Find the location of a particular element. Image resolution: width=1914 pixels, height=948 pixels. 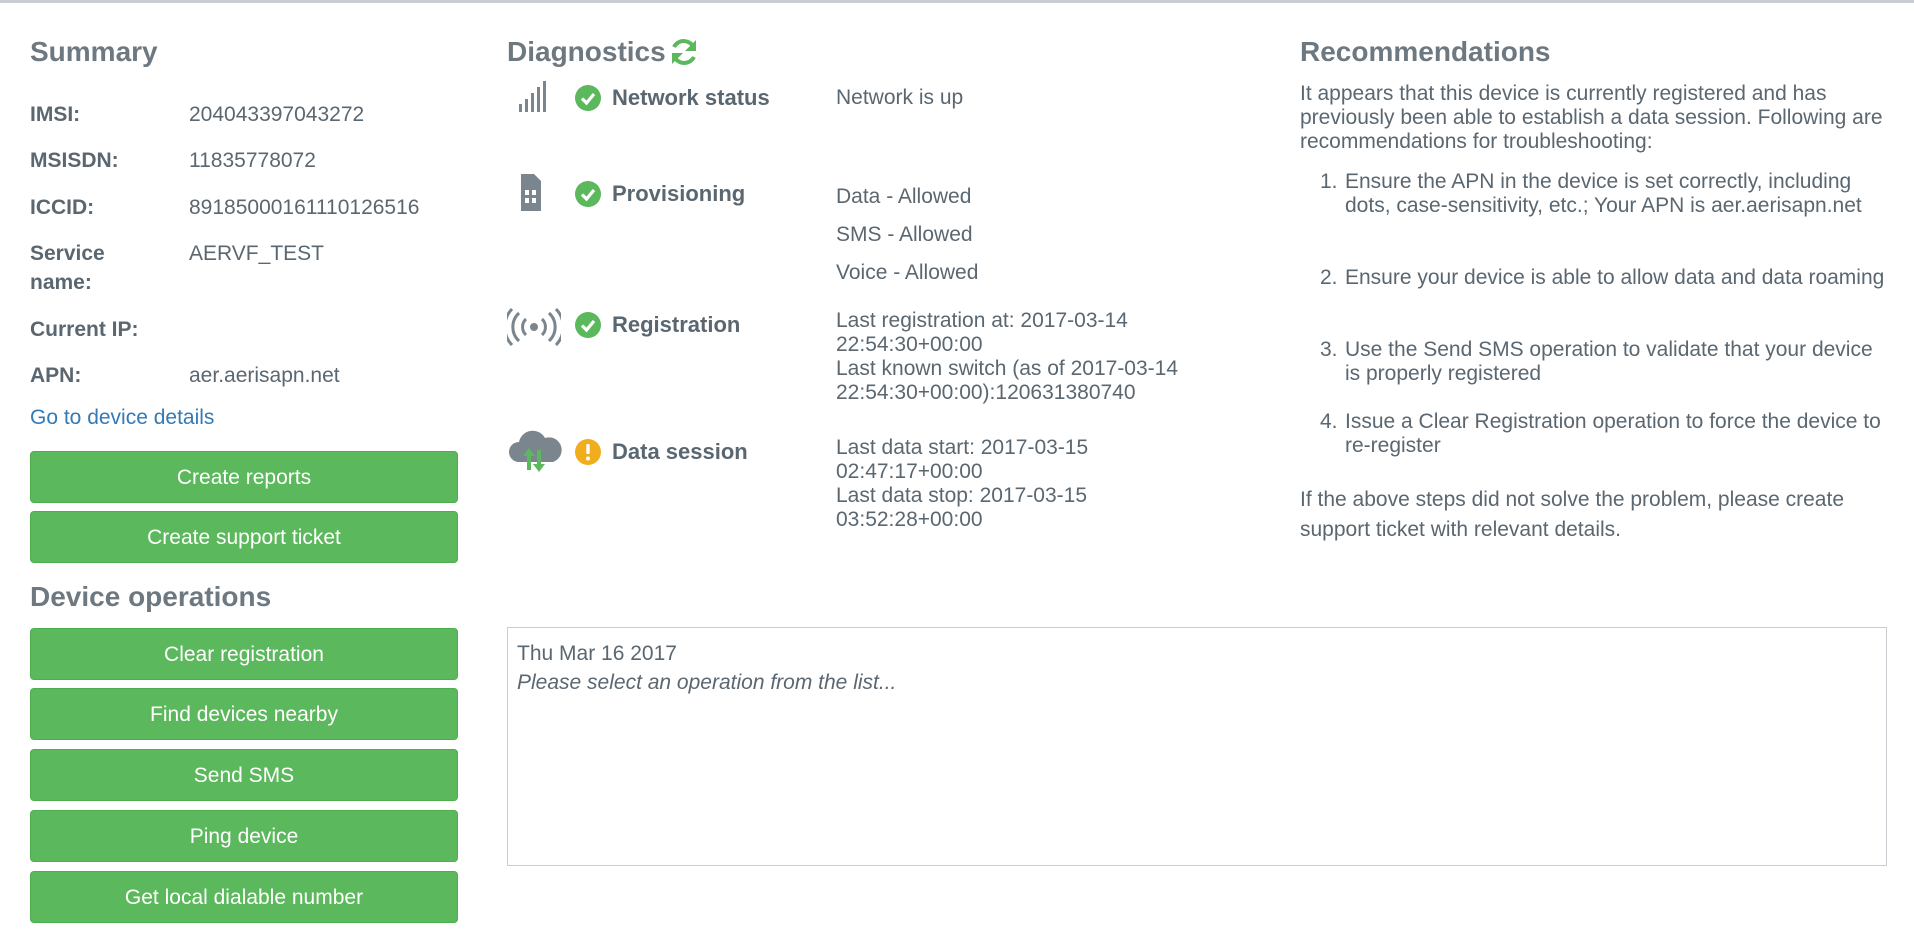

diag-line: Last data stop: 2017-03-15 is located at coordinates (962, 495).